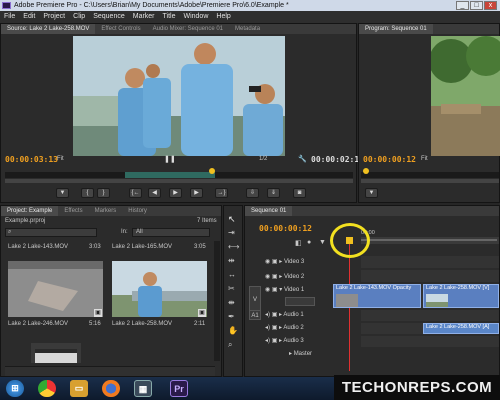 The image size is (500, 400). I want to click on program-scrub-bar, so click(430, 175).